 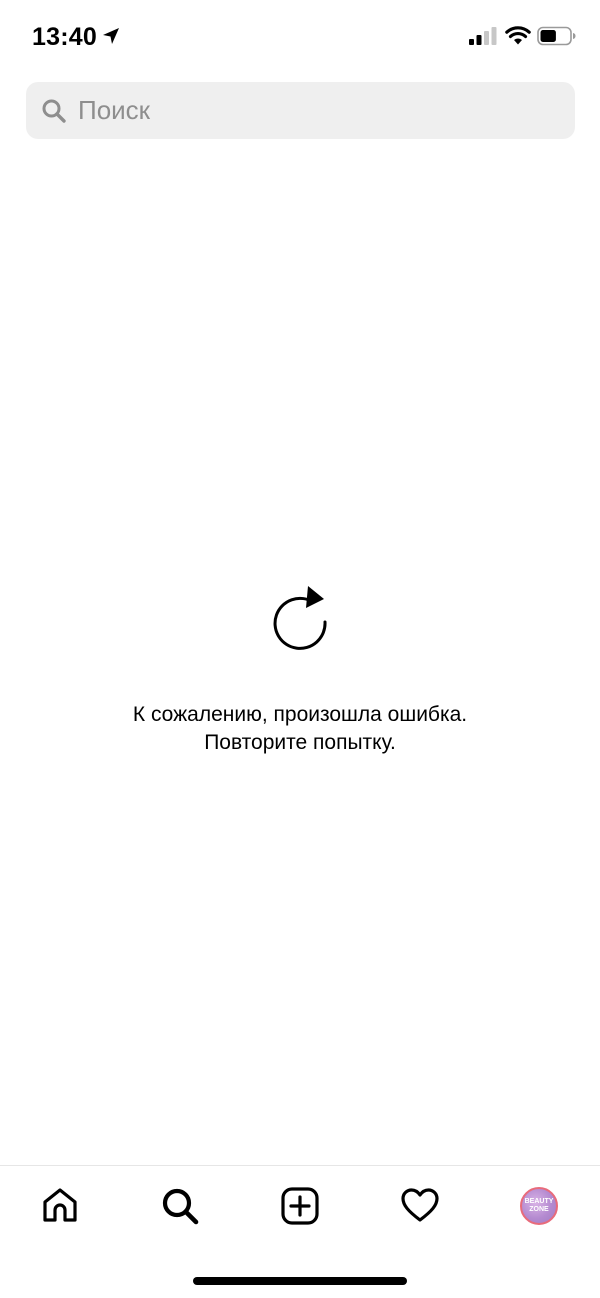 I want to click on wifi-icon, so click(x=518, y=35).